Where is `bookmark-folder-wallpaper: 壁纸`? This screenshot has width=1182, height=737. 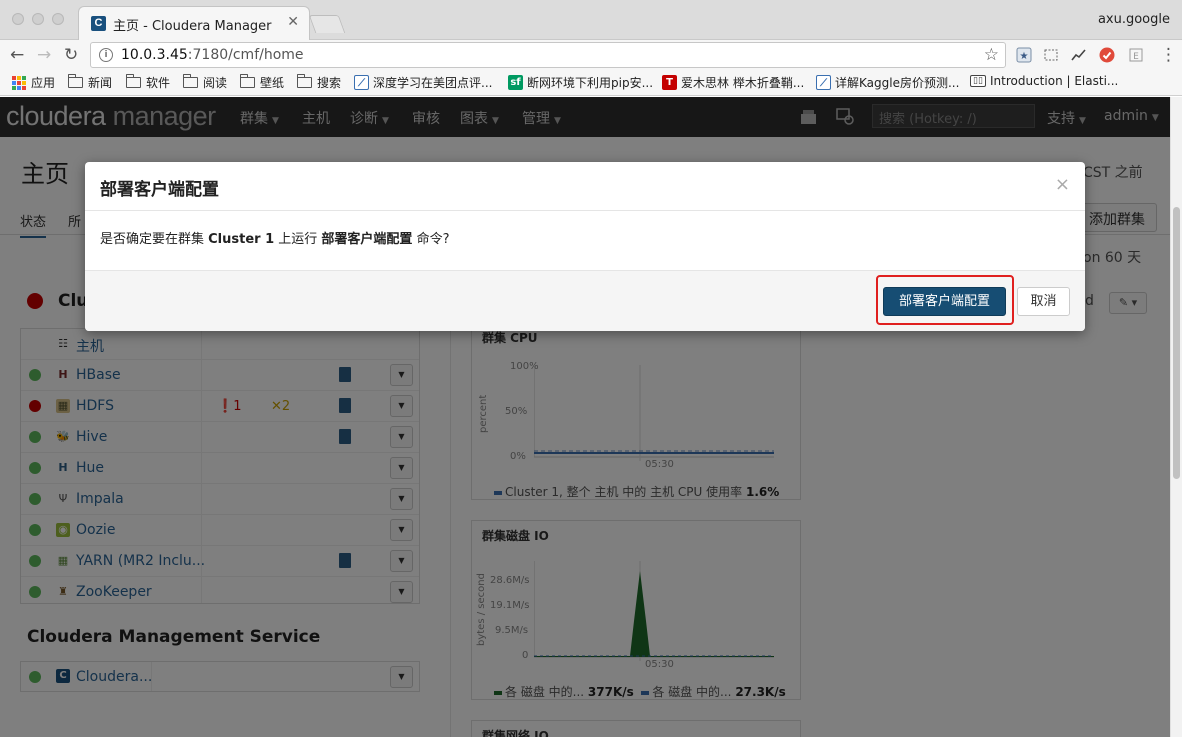
bookmark-folder-wallpaper: 壁纸 is located at coordinates (262, 82).